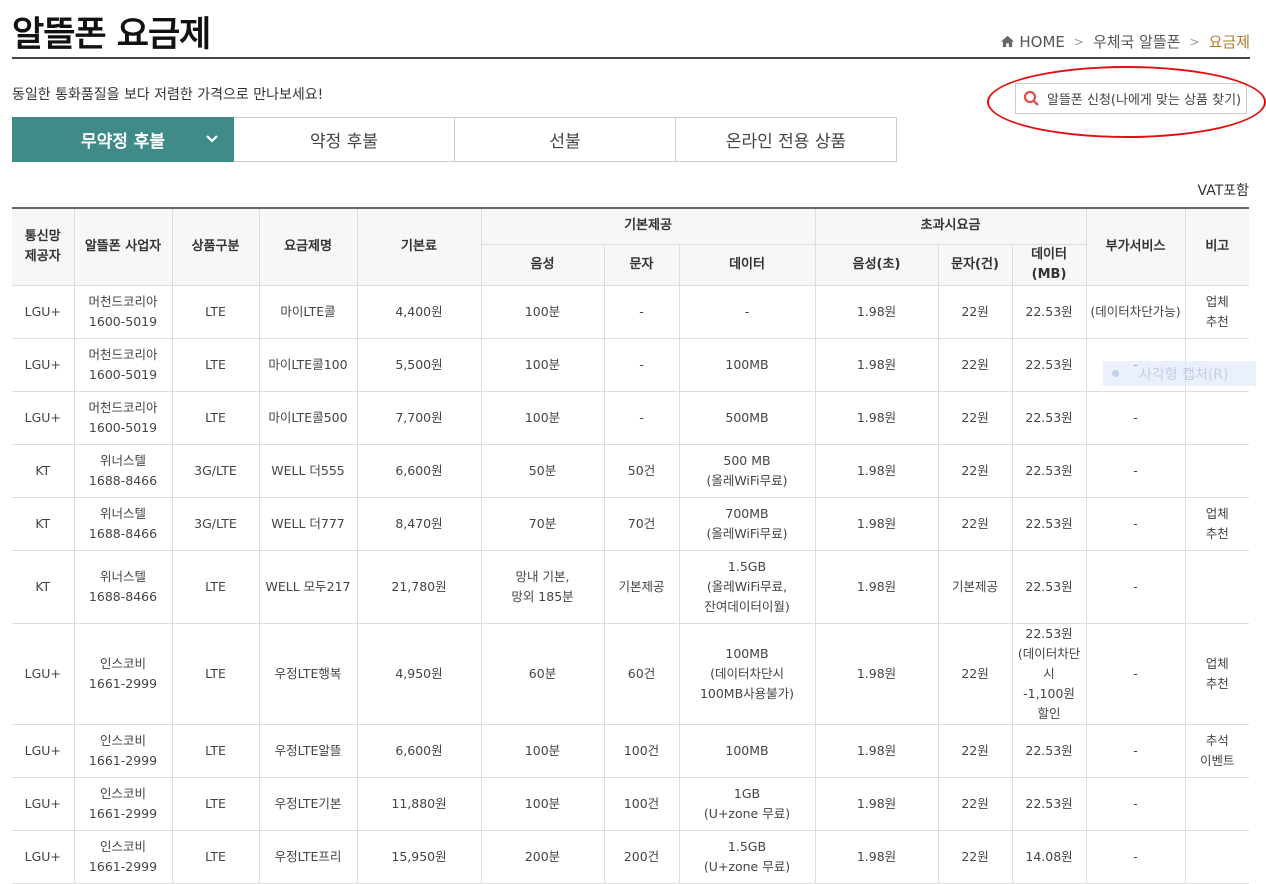 The height and width of the screenshot is (884, 1266). Describe the element at coordinates (975, 586) in the screenshot. I see `table-cell: 기본제공` at that location.